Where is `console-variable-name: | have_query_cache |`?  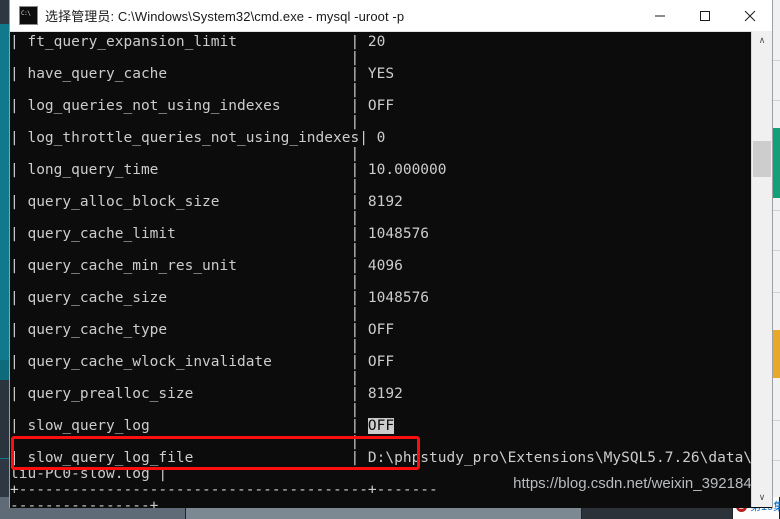 console-variable-name: | have_query_cache | is located at coordinates (189, 74).